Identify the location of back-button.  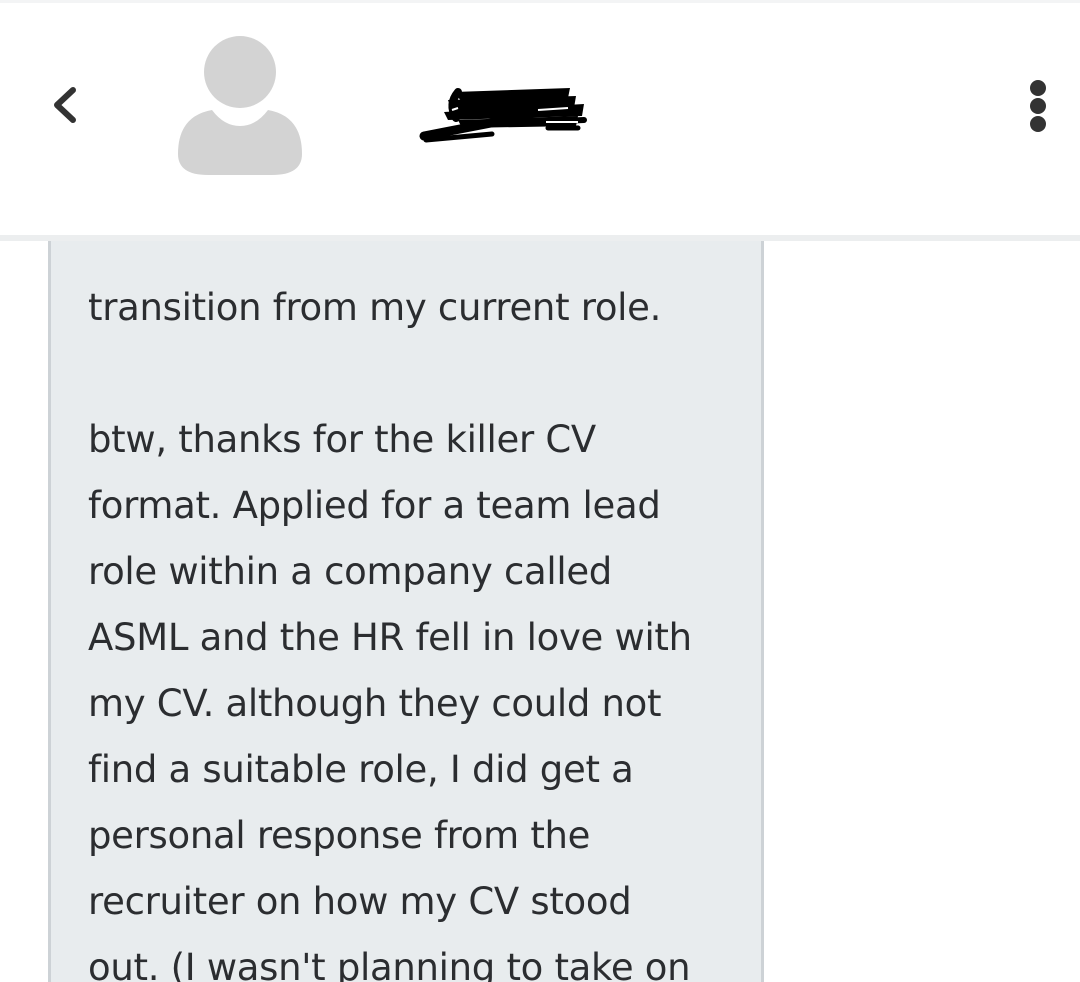
(65, 105).